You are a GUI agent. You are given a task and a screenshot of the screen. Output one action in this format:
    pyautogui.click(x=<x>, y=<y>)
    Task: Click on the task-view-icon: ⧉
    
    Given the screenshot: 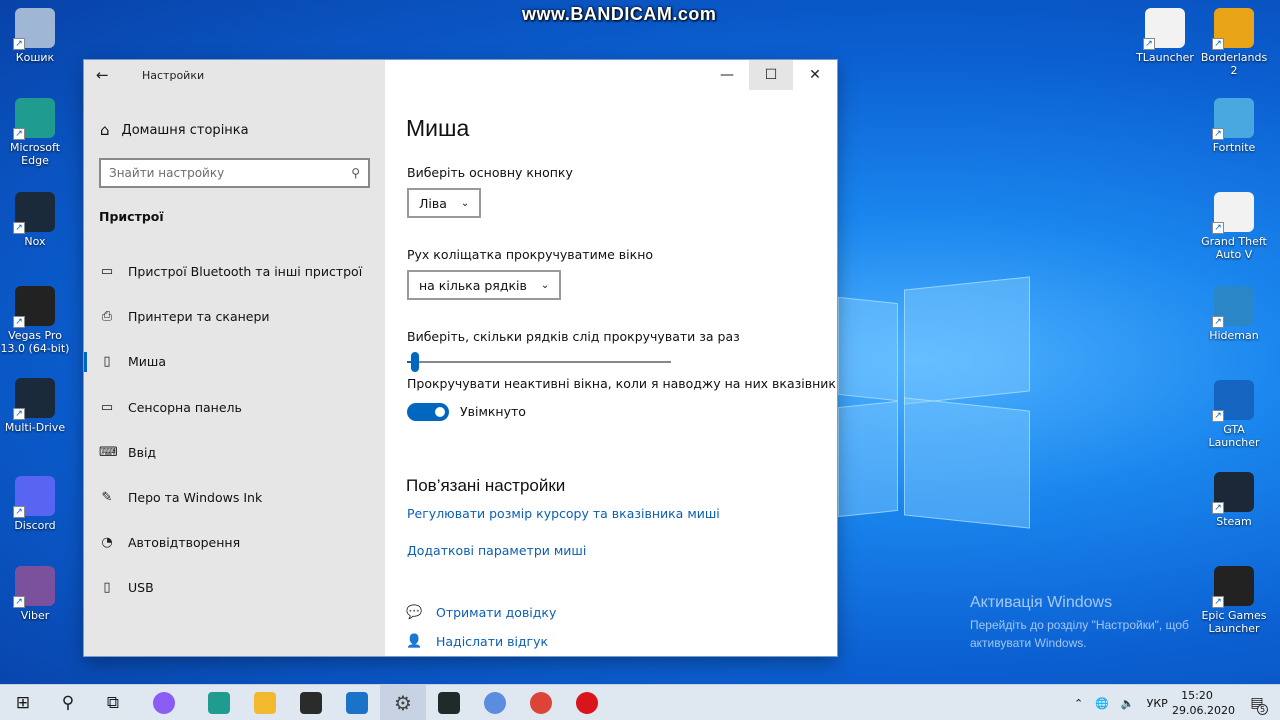 What is the action you would take?
    pyautogui.click(x=113, y=703)
    